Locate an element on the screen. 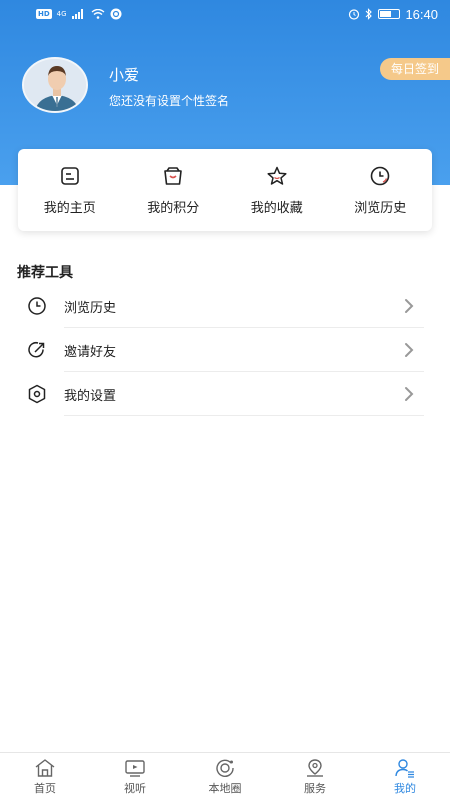 This screenshot has height=800, width=450. tab-media: 视听 is located at coordinates (135, 776).